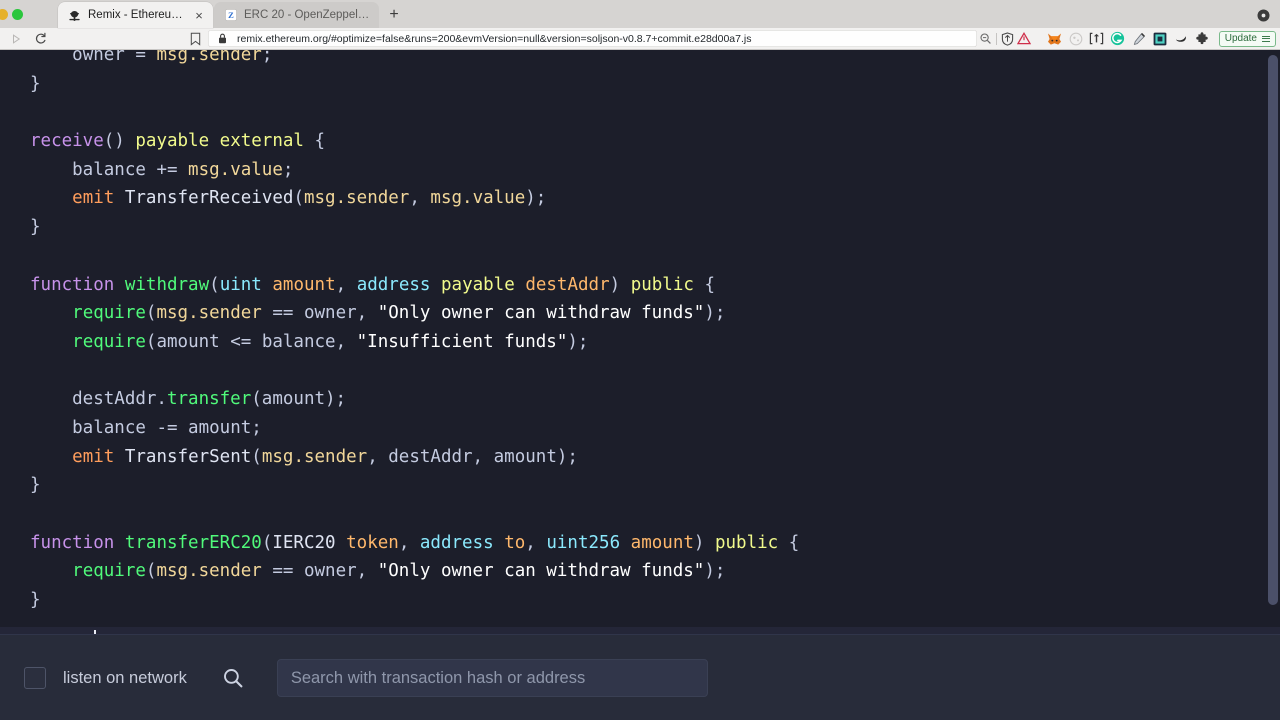  What do you see at coordinates (655, 399) in the screenshot?
I see `code-line: destAddr.transfer(amount);` at bounding box center [655, 399].